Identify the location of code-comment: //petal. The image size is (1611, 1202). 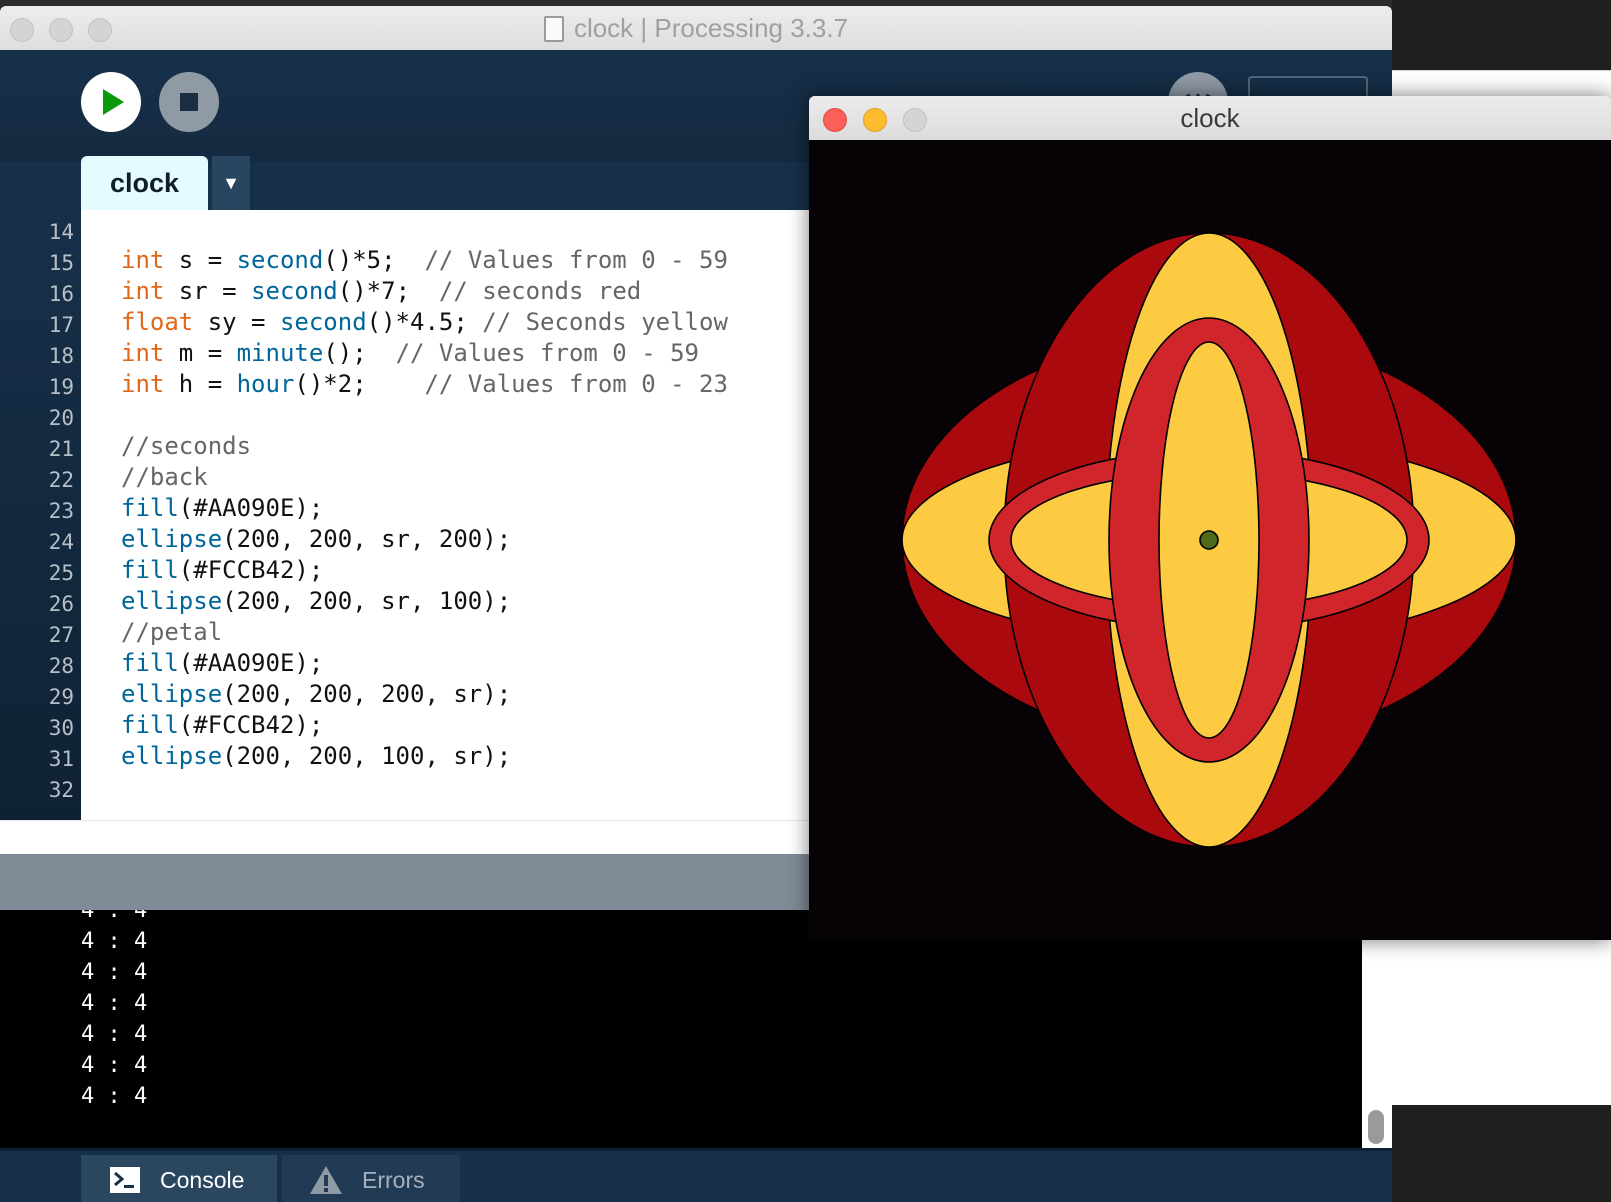
(172, 632).